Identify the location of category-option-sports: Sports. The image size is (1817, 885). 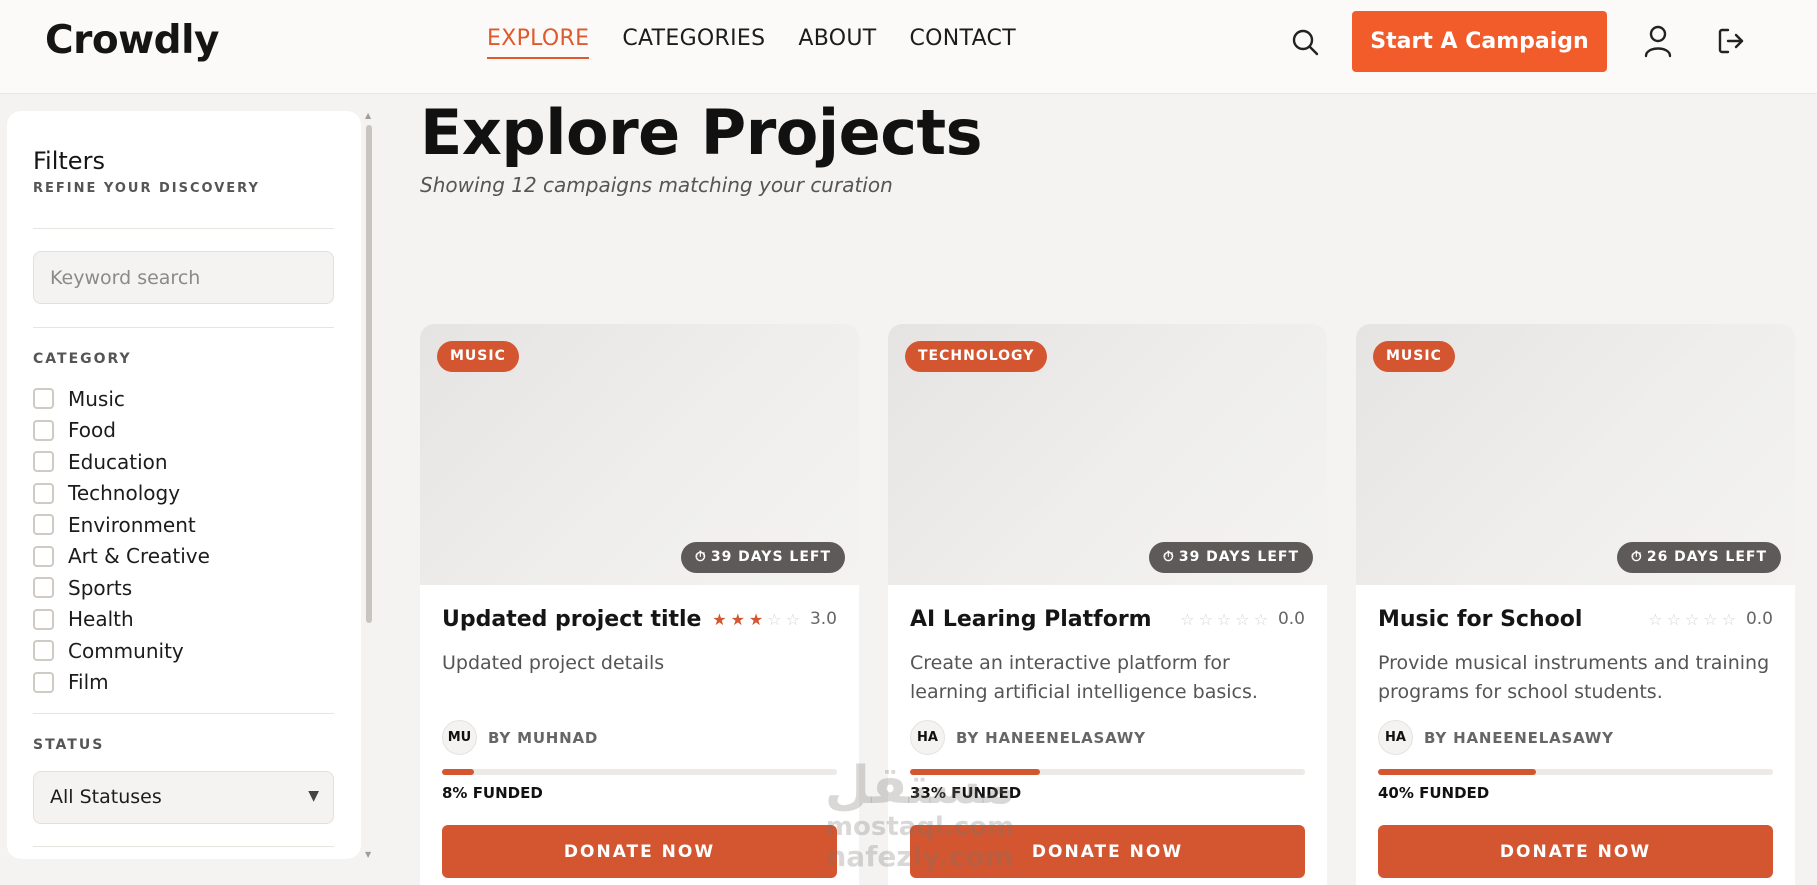
(121, 588).